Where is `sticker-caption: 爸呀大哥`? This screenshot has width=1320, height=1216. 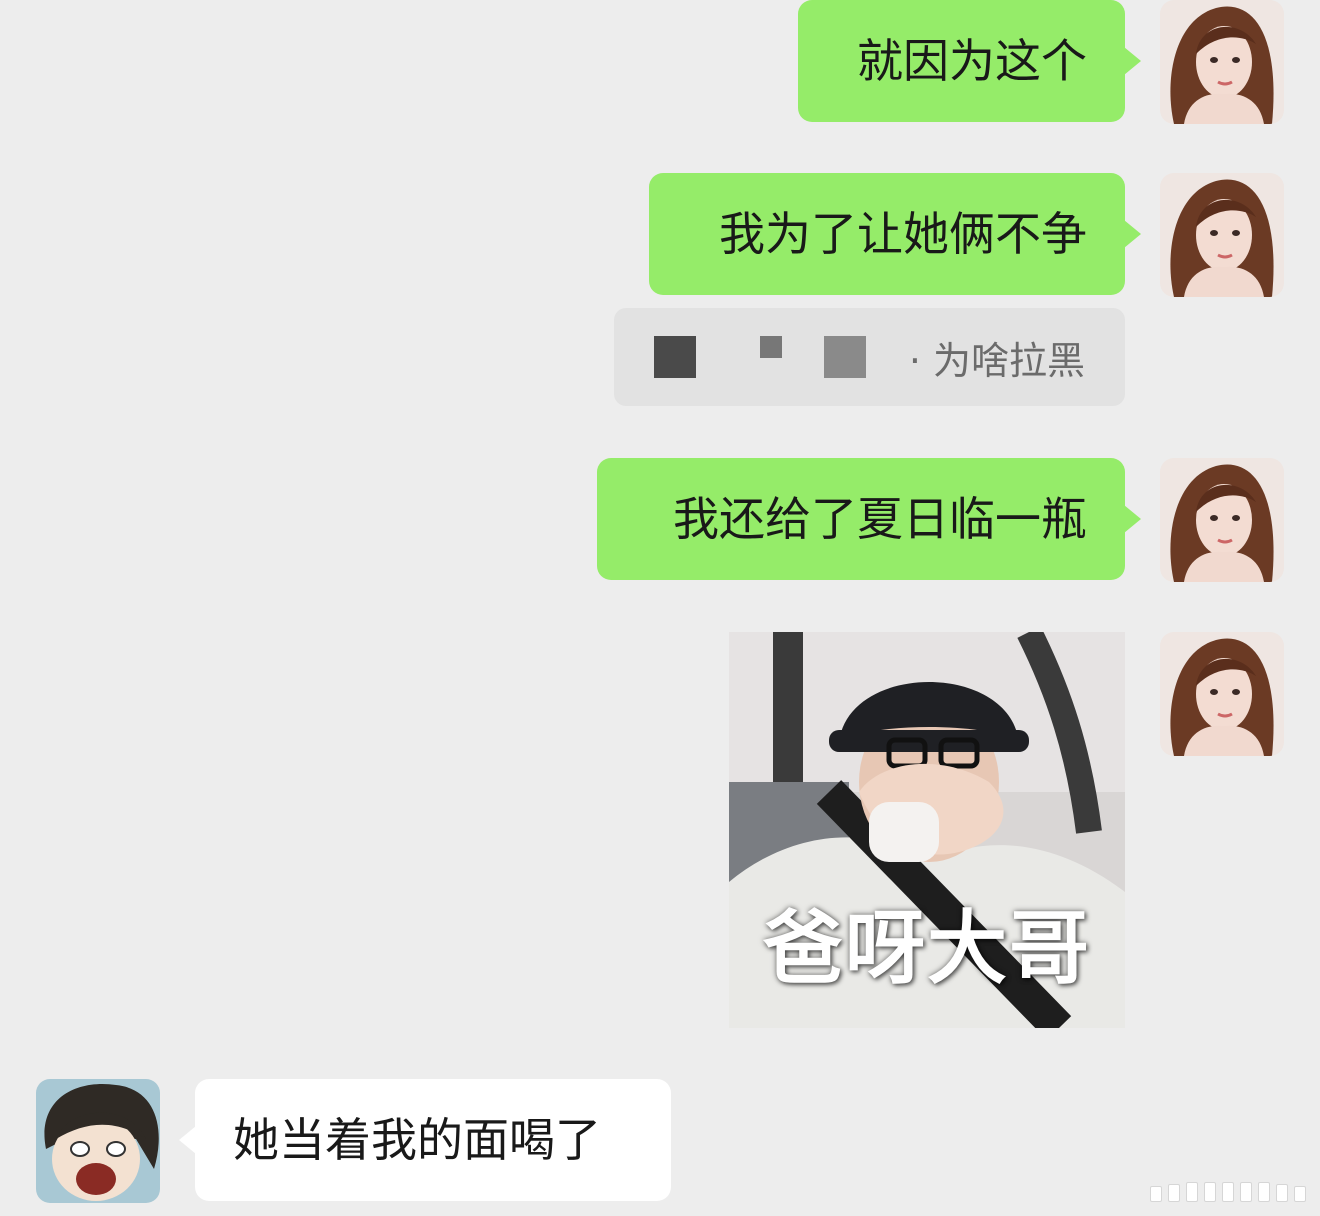 sticker-caption: 爸呀大哥 is located at coordinates (927, 948).